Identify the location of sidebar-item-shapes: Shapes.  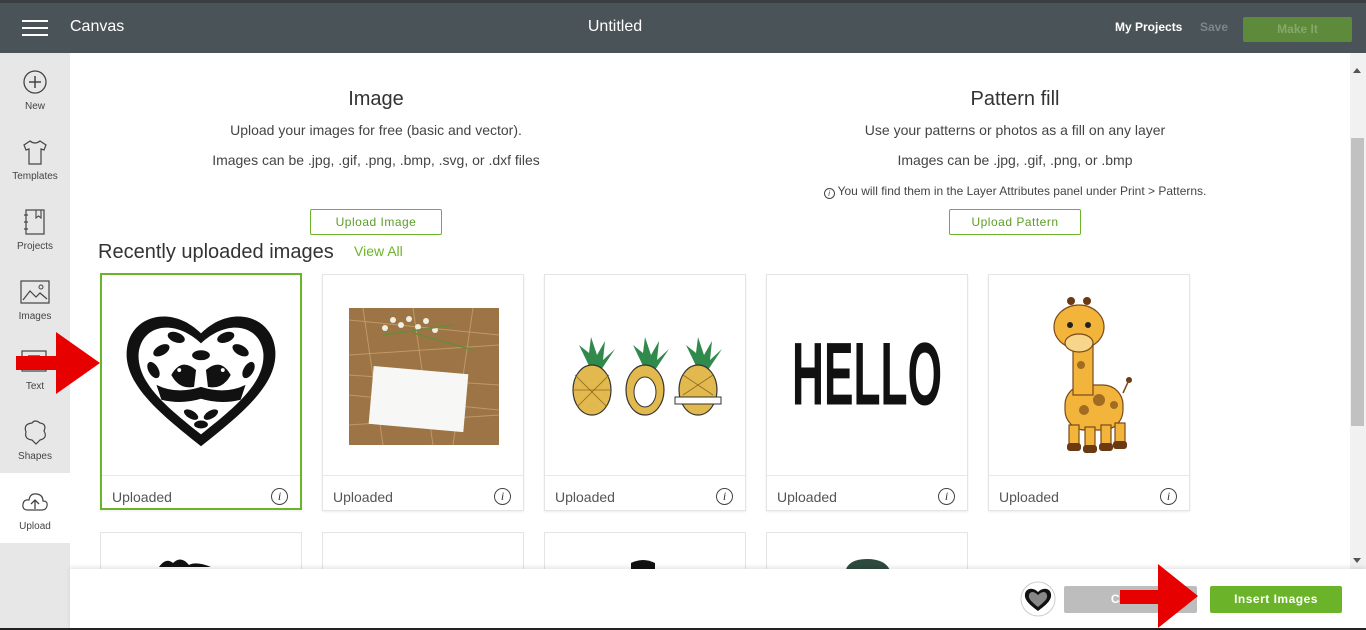
(35, 438).